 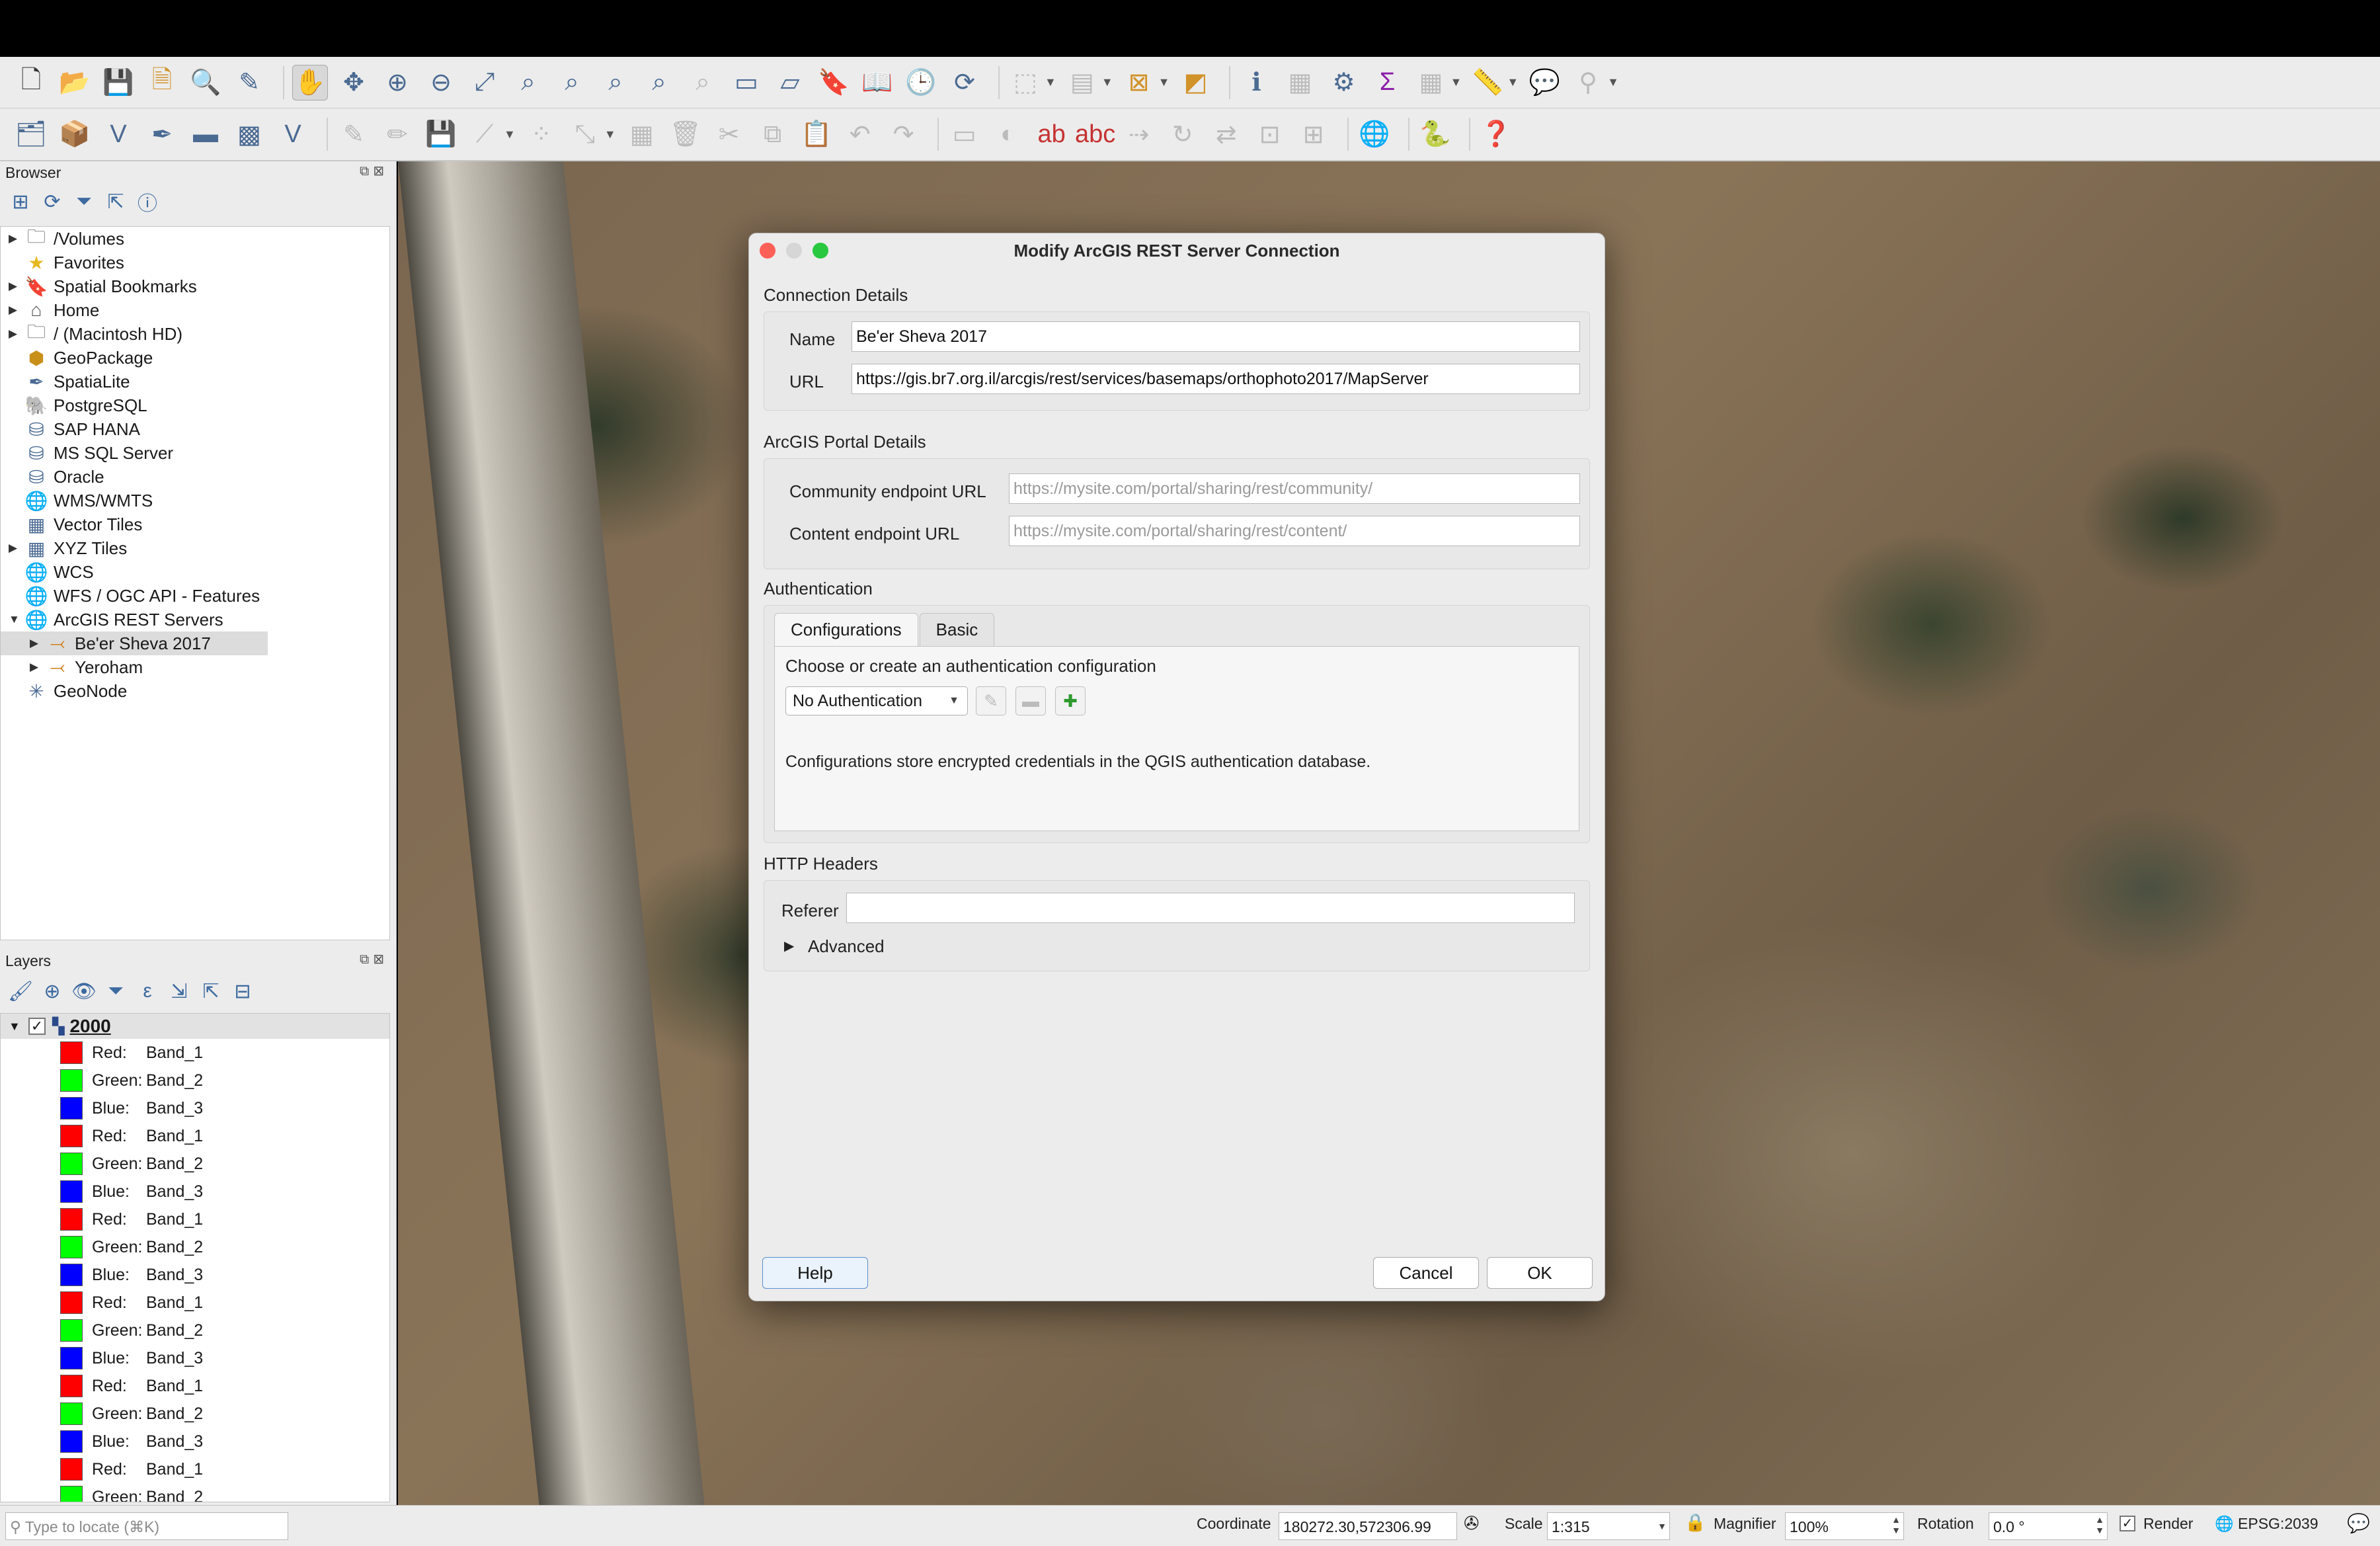 What do you see at coordinates (195, 429) in the screenshot?
I see `browser-item: ⛁ SAP HANA` at bounding box center [195, 429].